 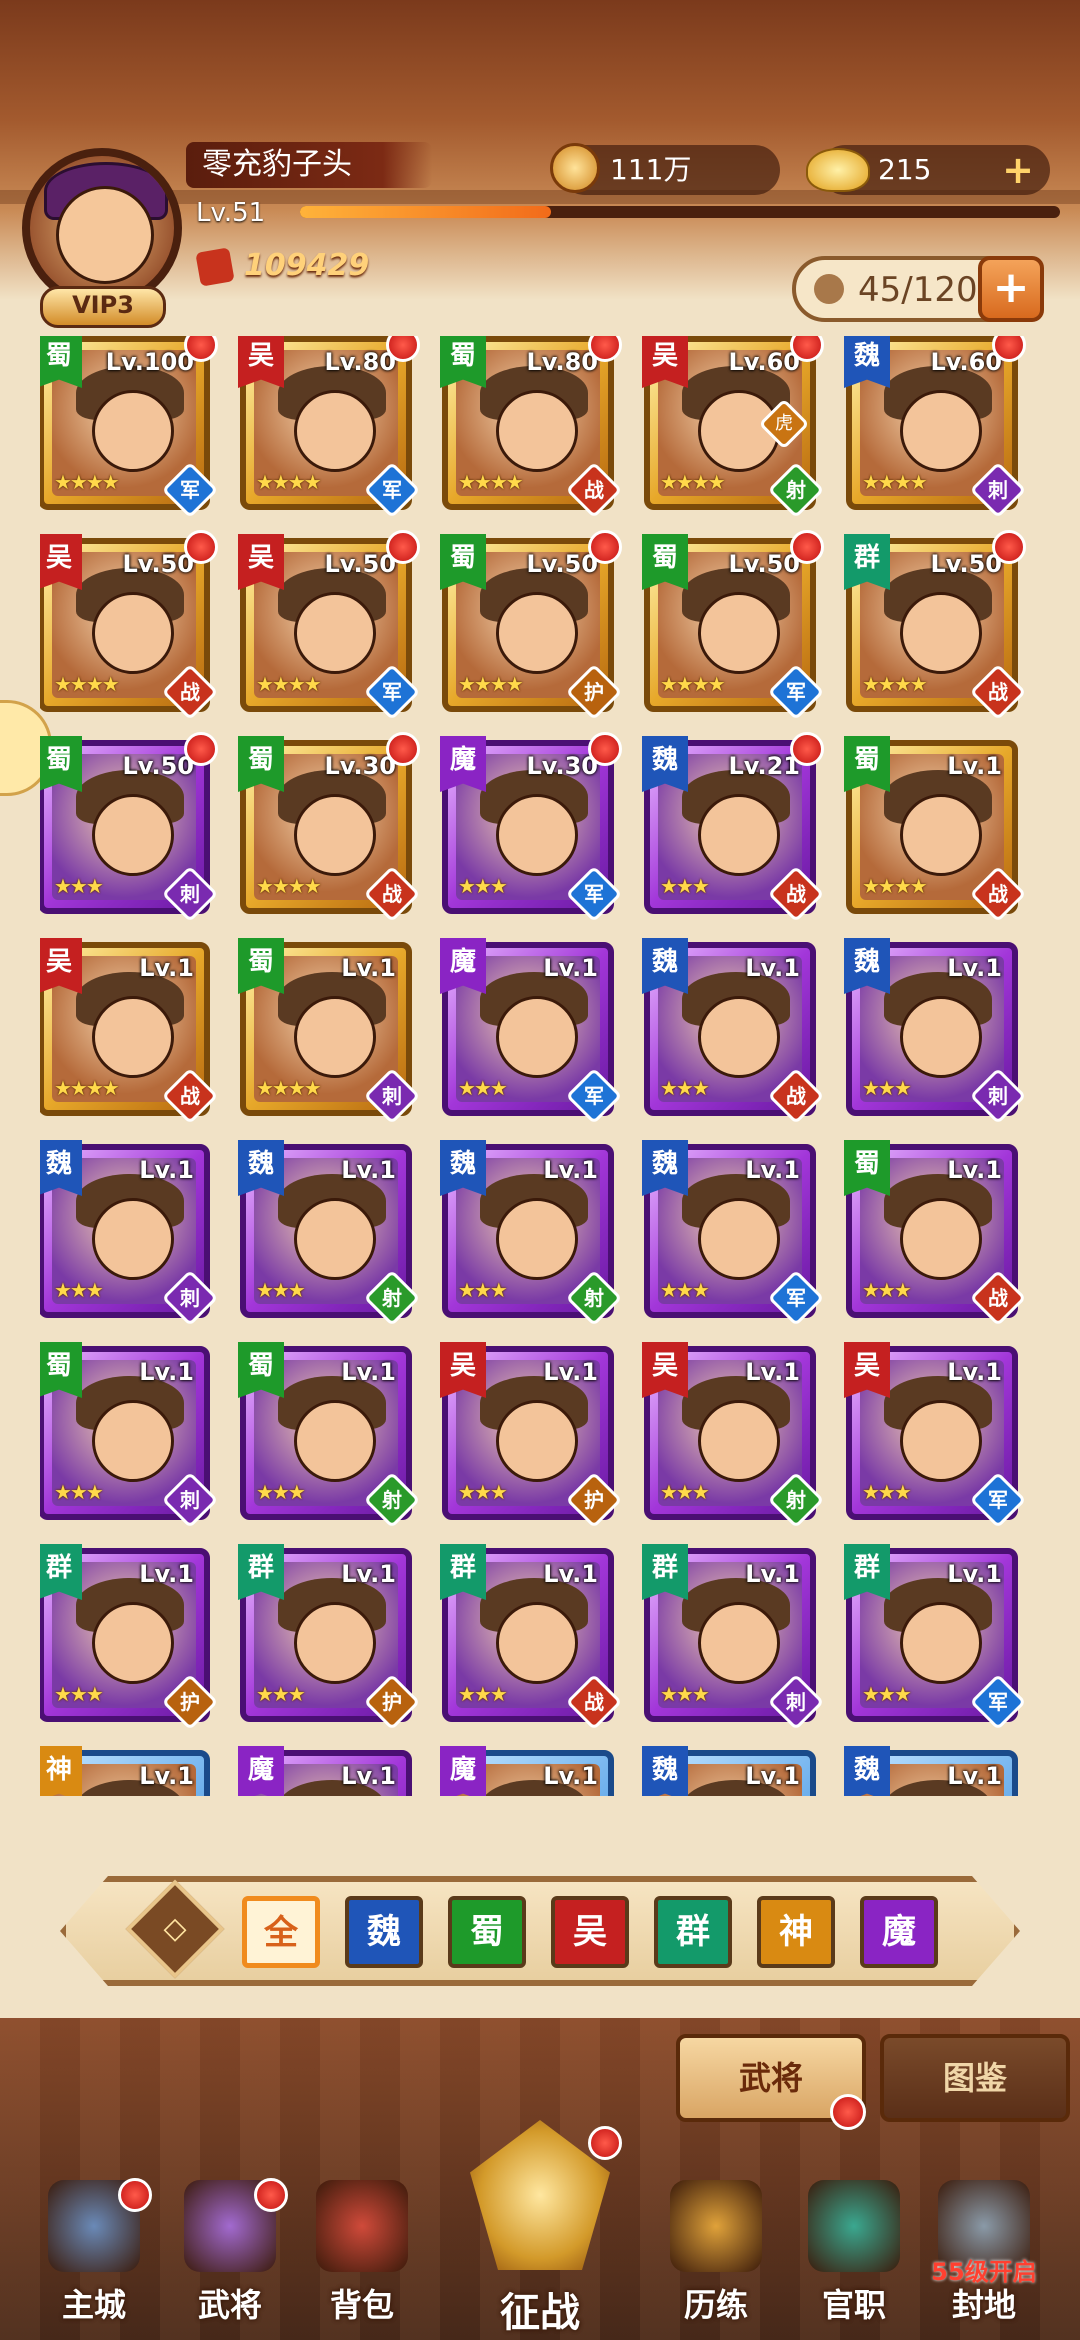 What do you see at coordinates (384, 1932) in the screenshot?
I see `filter-tab-1: 魏` at bounding box center [384, 1932].